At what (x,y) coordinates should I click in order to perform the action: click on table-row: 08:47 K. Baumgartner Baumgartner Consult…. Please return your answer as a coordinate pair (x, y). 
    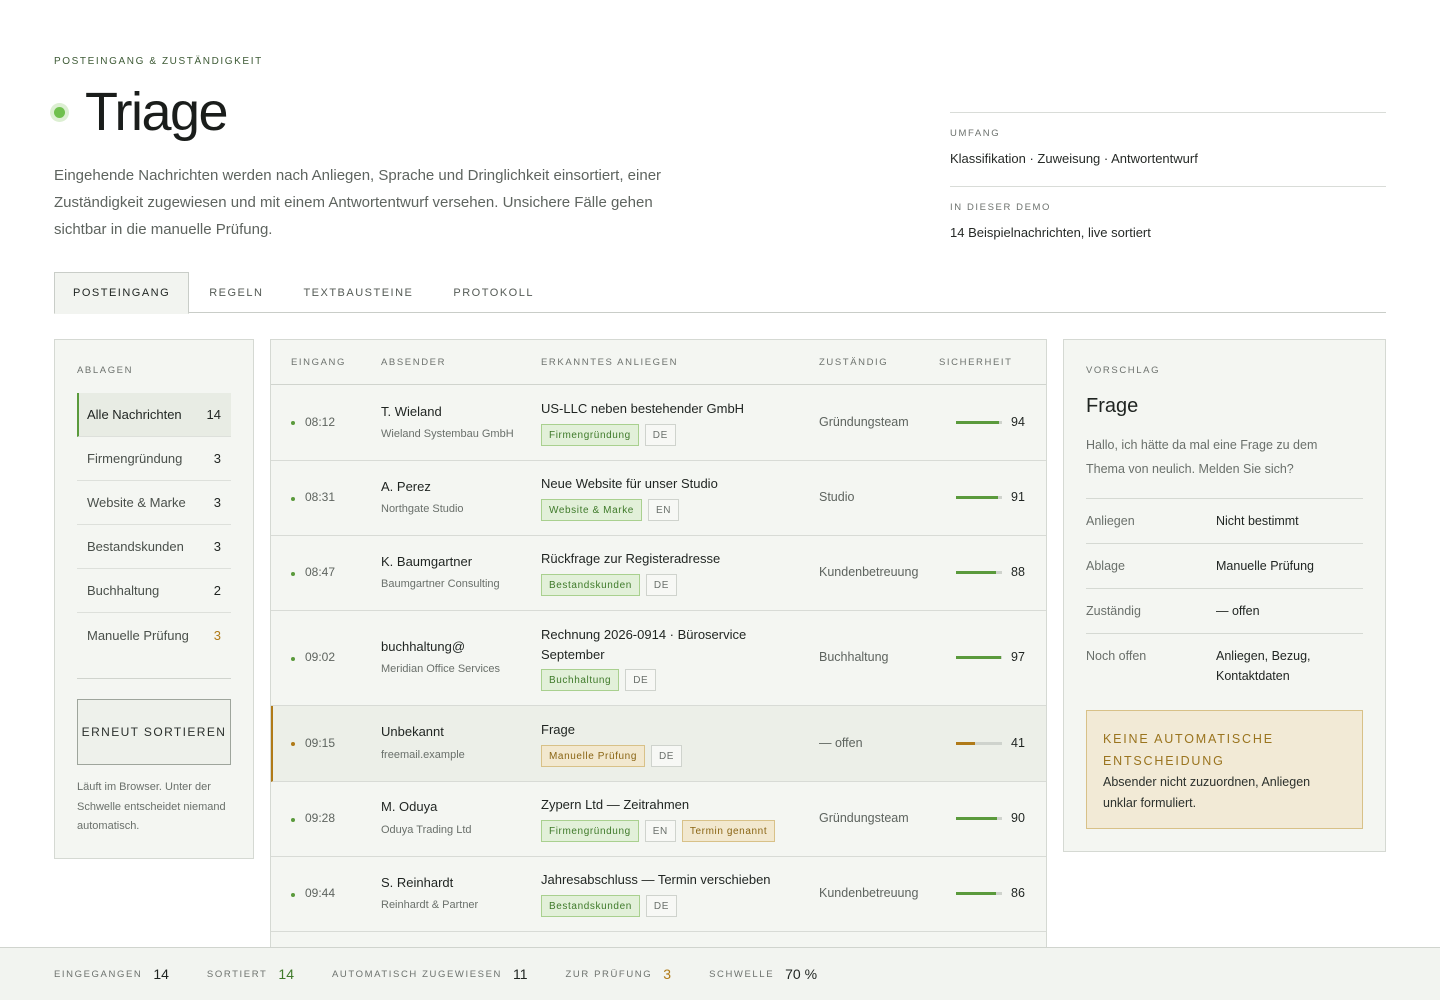
    Looking at the image, I should click on (658, 573).